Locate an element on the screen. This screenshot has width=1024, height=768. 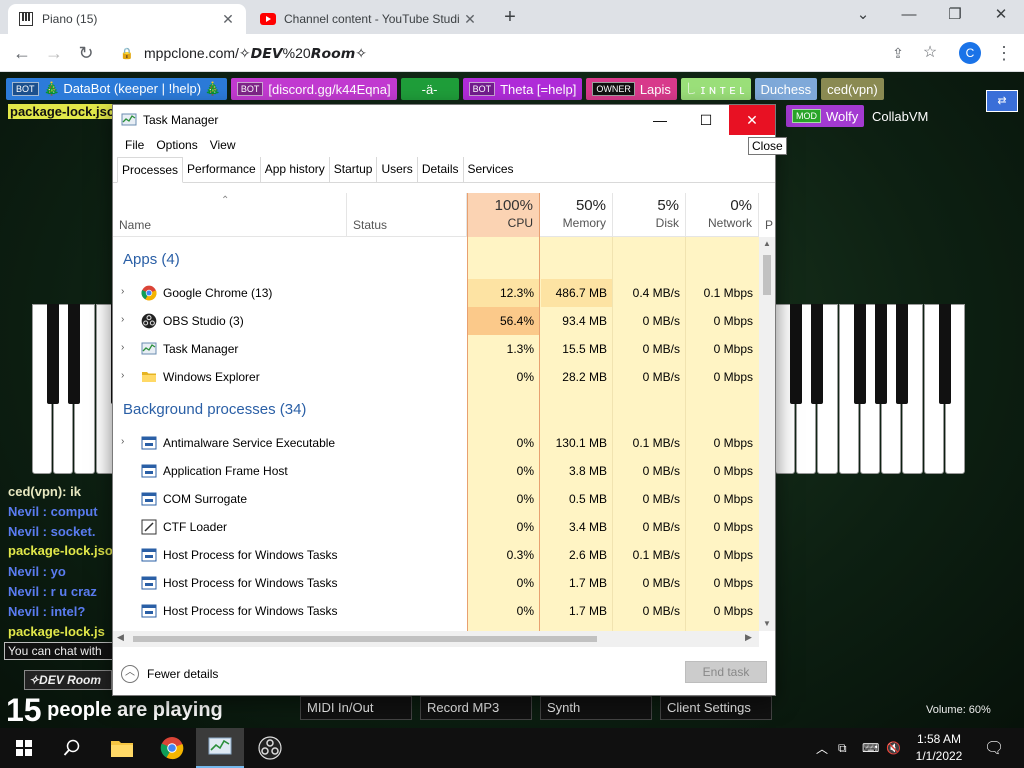
scroll-up-icon: ▲ is located at coordinates (767, 243).